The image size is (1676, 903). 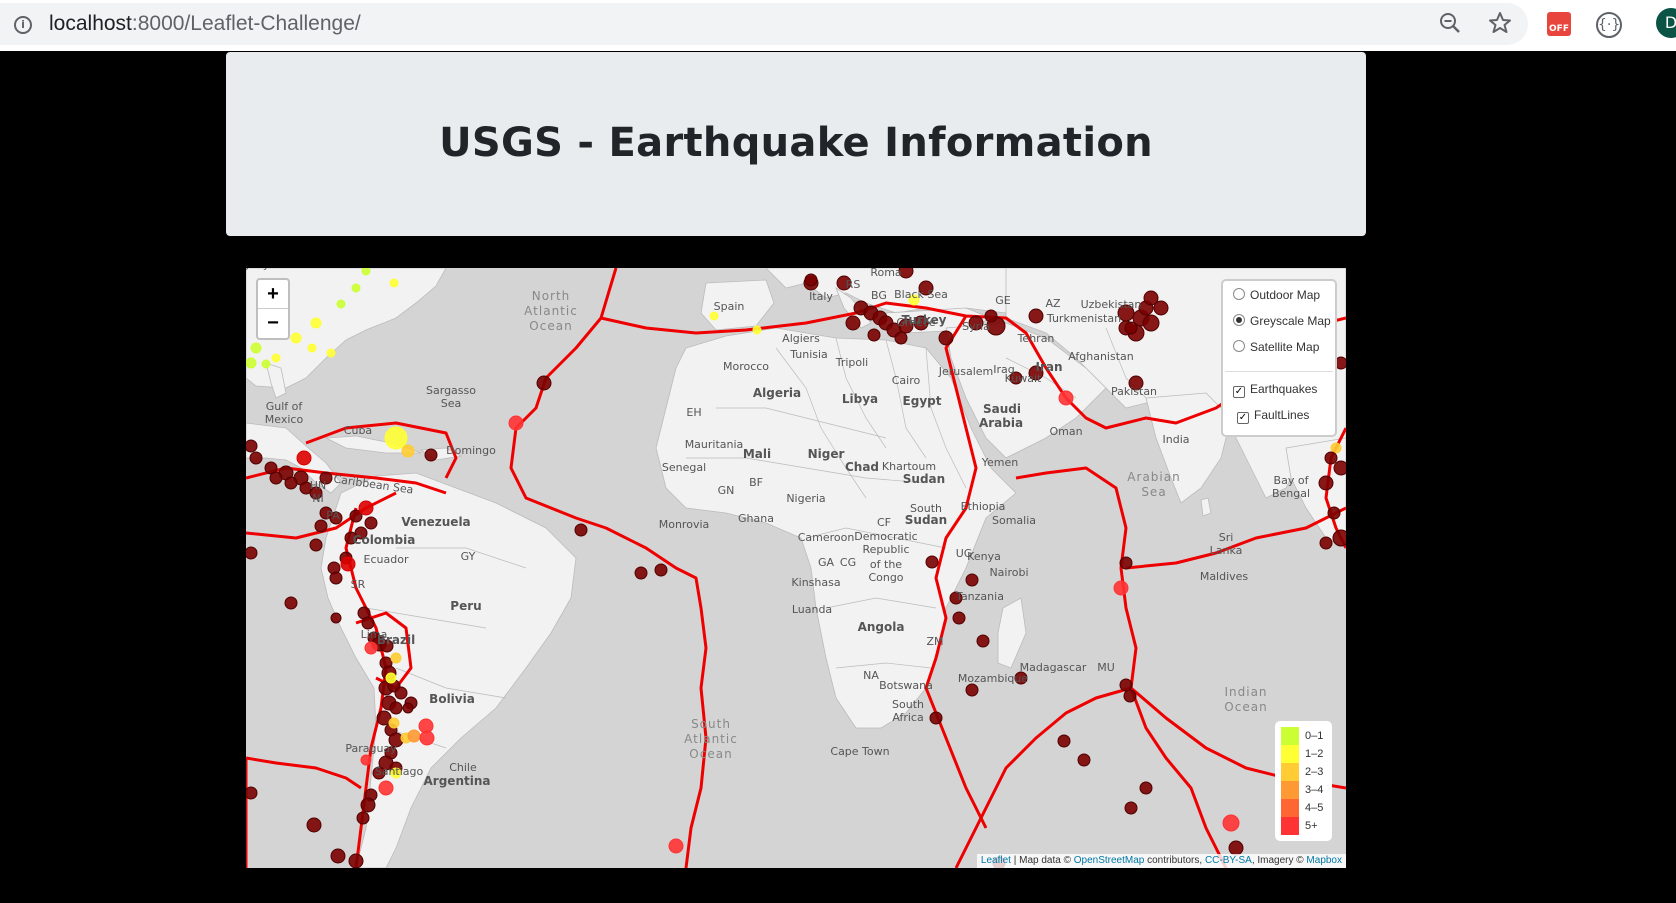 What do you see at coordinates (1276, 347) in the screenshot?
I see `base-layer-satellite: Satellite Map` at bounding box center [1276, 347].